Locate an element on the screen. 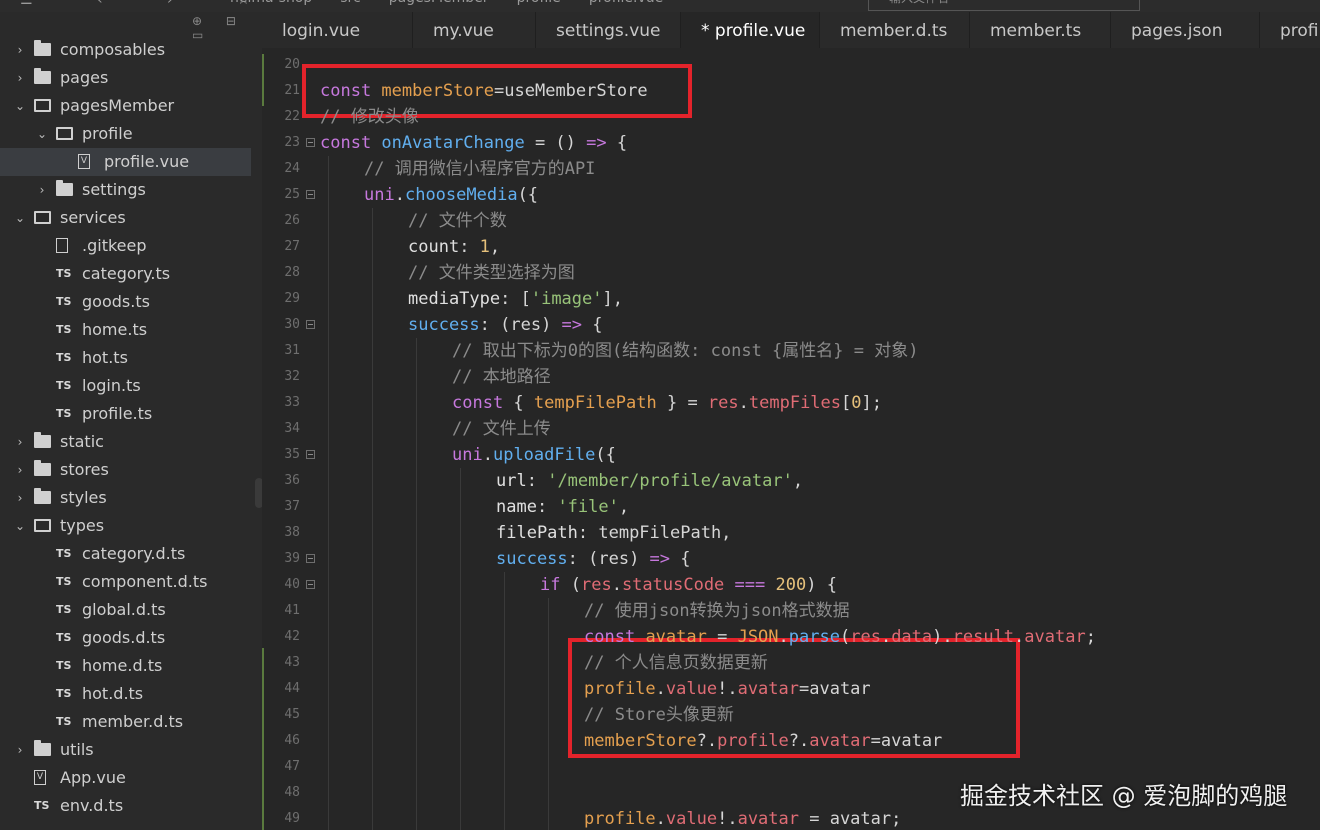  tree-item-home-d-ts: TS home.d.ts is located at coordinates (125, 666).